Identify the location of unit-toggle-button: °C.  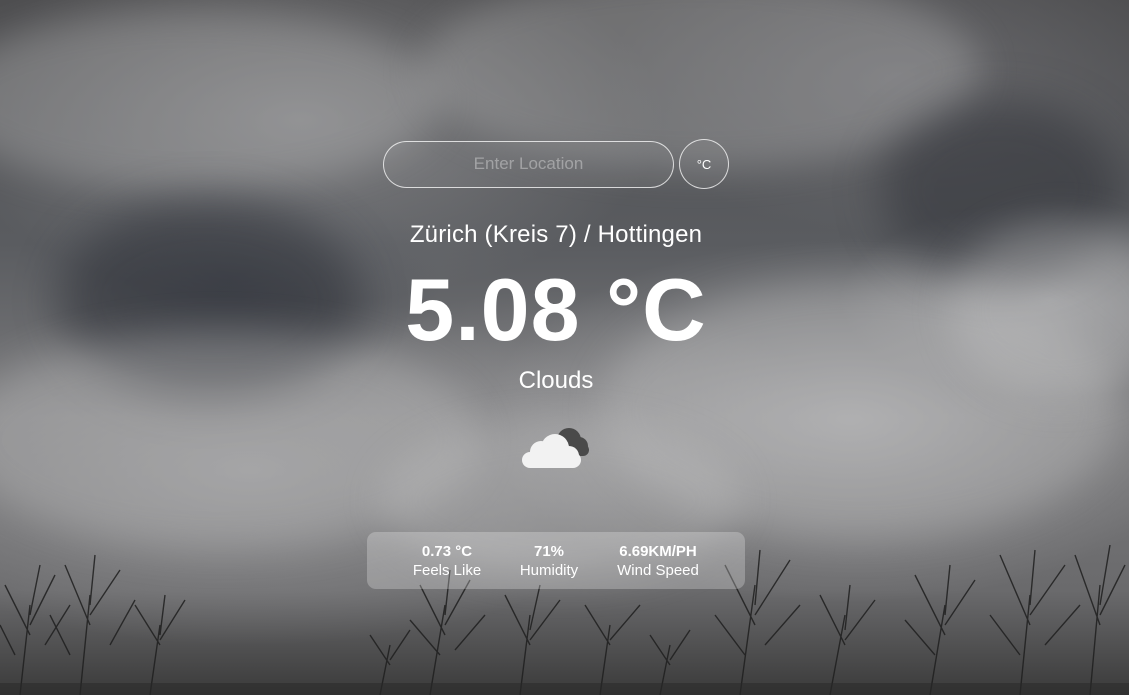
(704, 164).